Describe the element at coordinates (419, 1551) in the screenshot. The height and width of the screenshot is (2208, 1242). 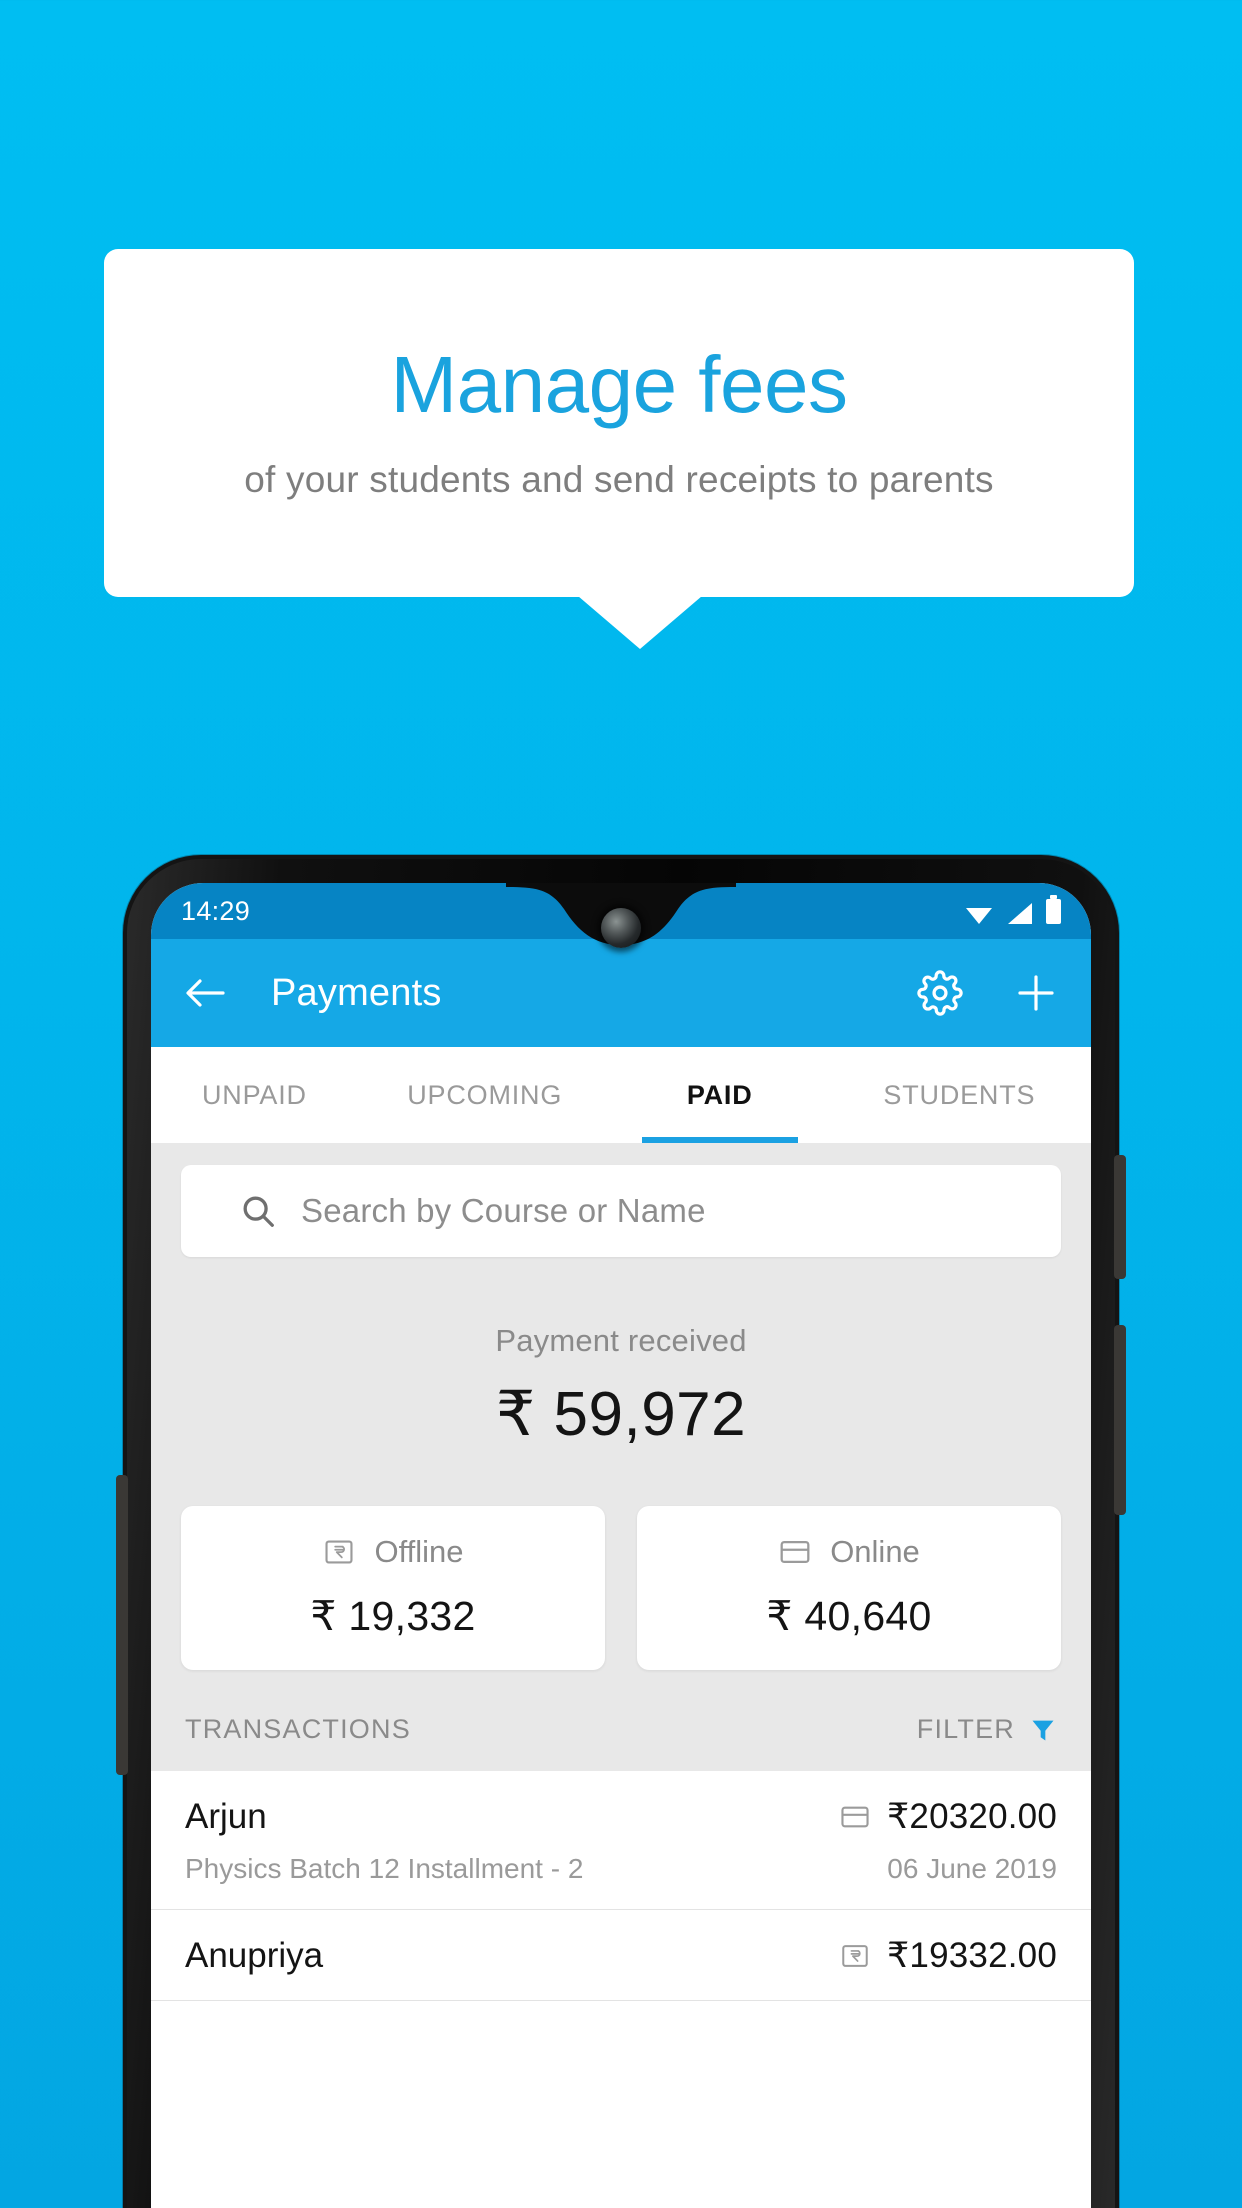
I see `offline-card-label: Offline` at that location.